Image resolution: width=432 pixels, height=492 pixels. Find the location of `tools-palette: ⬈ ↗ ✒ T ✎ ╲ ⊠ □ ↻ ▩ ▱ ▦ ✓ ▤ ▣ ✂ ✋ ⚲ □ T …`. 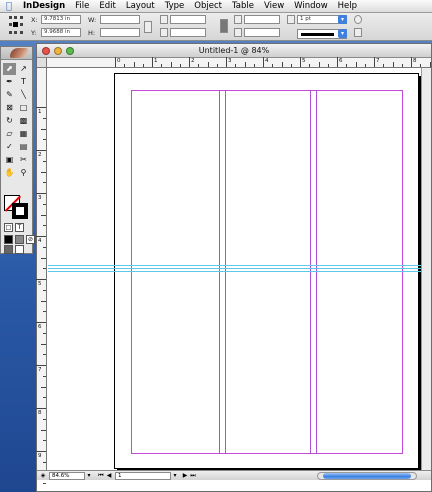

tools-palette: ⬈ ↗ ✒ T ✎ ╲ ⊠ □ ↻ ▩ ▱ ▦ ✓ ▤ ▣ ✂ ✋ ⚲ □ T … is located at coordinates (17, 150).